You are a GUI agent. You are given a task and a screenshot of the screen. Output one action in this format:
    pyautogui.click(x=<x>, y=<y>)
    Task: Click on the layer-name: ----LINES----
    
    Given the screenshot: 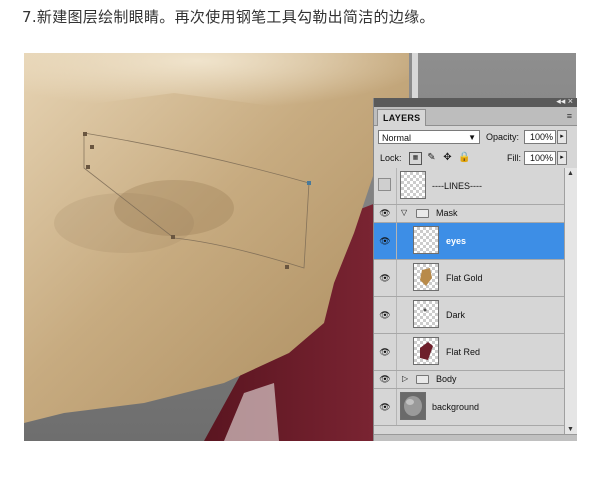 What is the action you would take?
    pyautogui.click(x=457, y=186)
    